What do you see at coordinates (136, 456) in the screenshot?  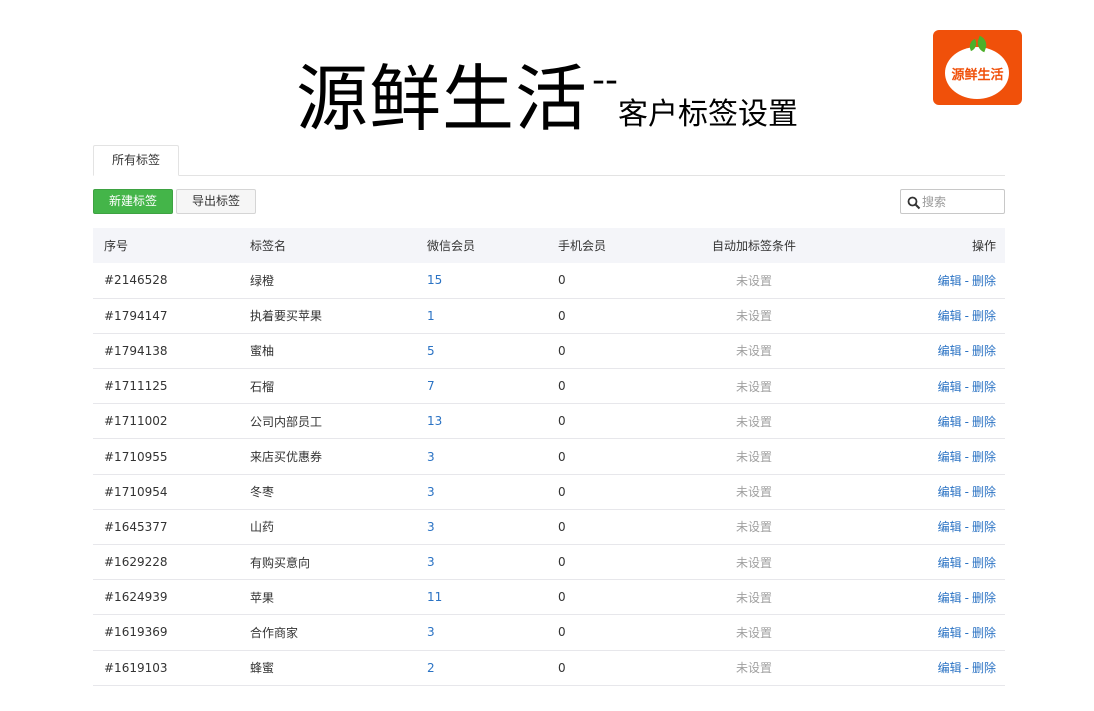 I see `tag-id-cell: #1710955` at bounding box center [136, 456].